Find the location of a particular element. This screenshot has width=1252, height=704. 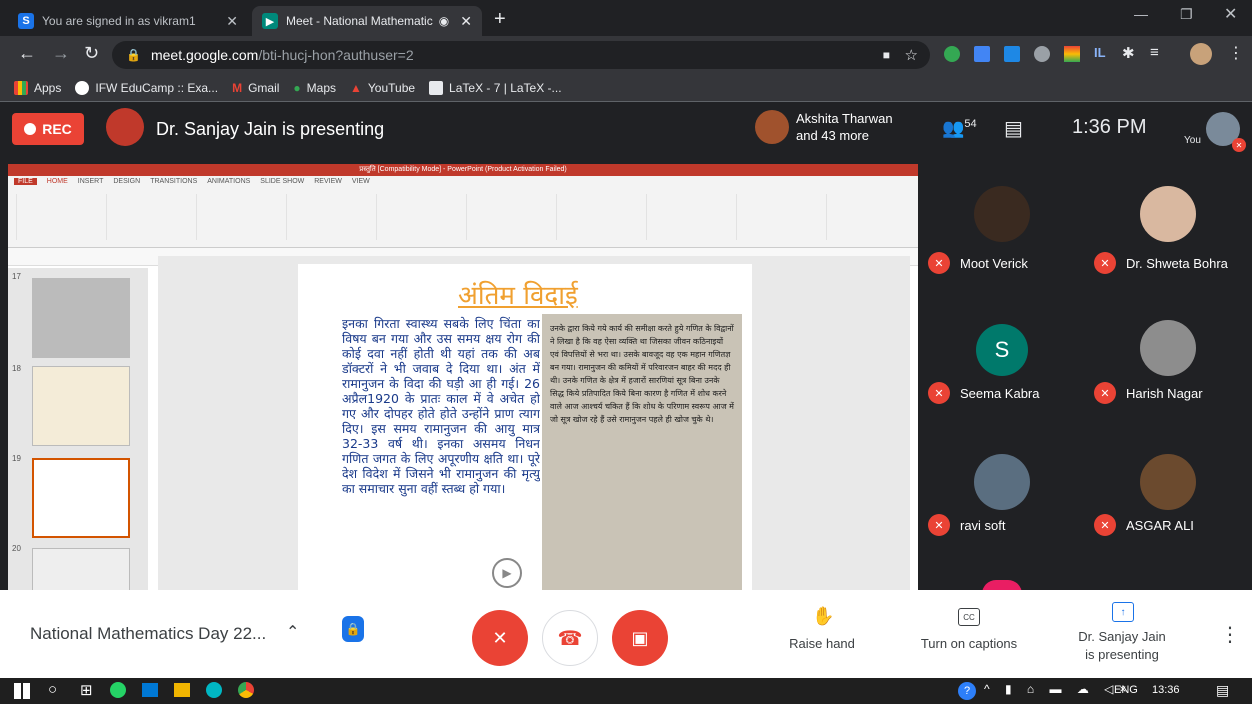

star-icon: ☆ is located at coordinates (911, 55).